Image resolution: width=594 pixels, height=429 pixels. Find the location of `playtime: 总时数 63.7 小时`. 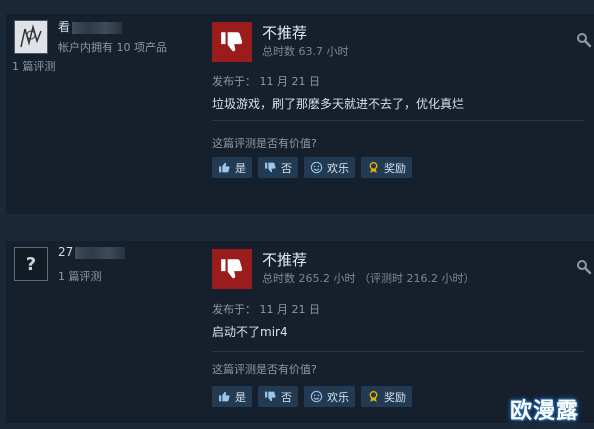

playtime: 总时数 63.7 小时 is located at coordinates (305, 51).